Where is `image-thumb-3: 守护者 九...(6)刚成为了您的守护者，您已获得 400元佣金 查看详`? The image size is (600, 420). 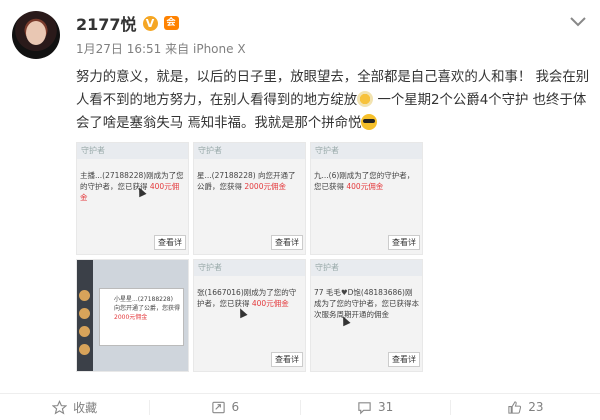
image-thumb-3: 守护者 九...(6)刚成为了您的守护者，您已获得 400元佣金 查看详 is located at coordinates (366, 198).